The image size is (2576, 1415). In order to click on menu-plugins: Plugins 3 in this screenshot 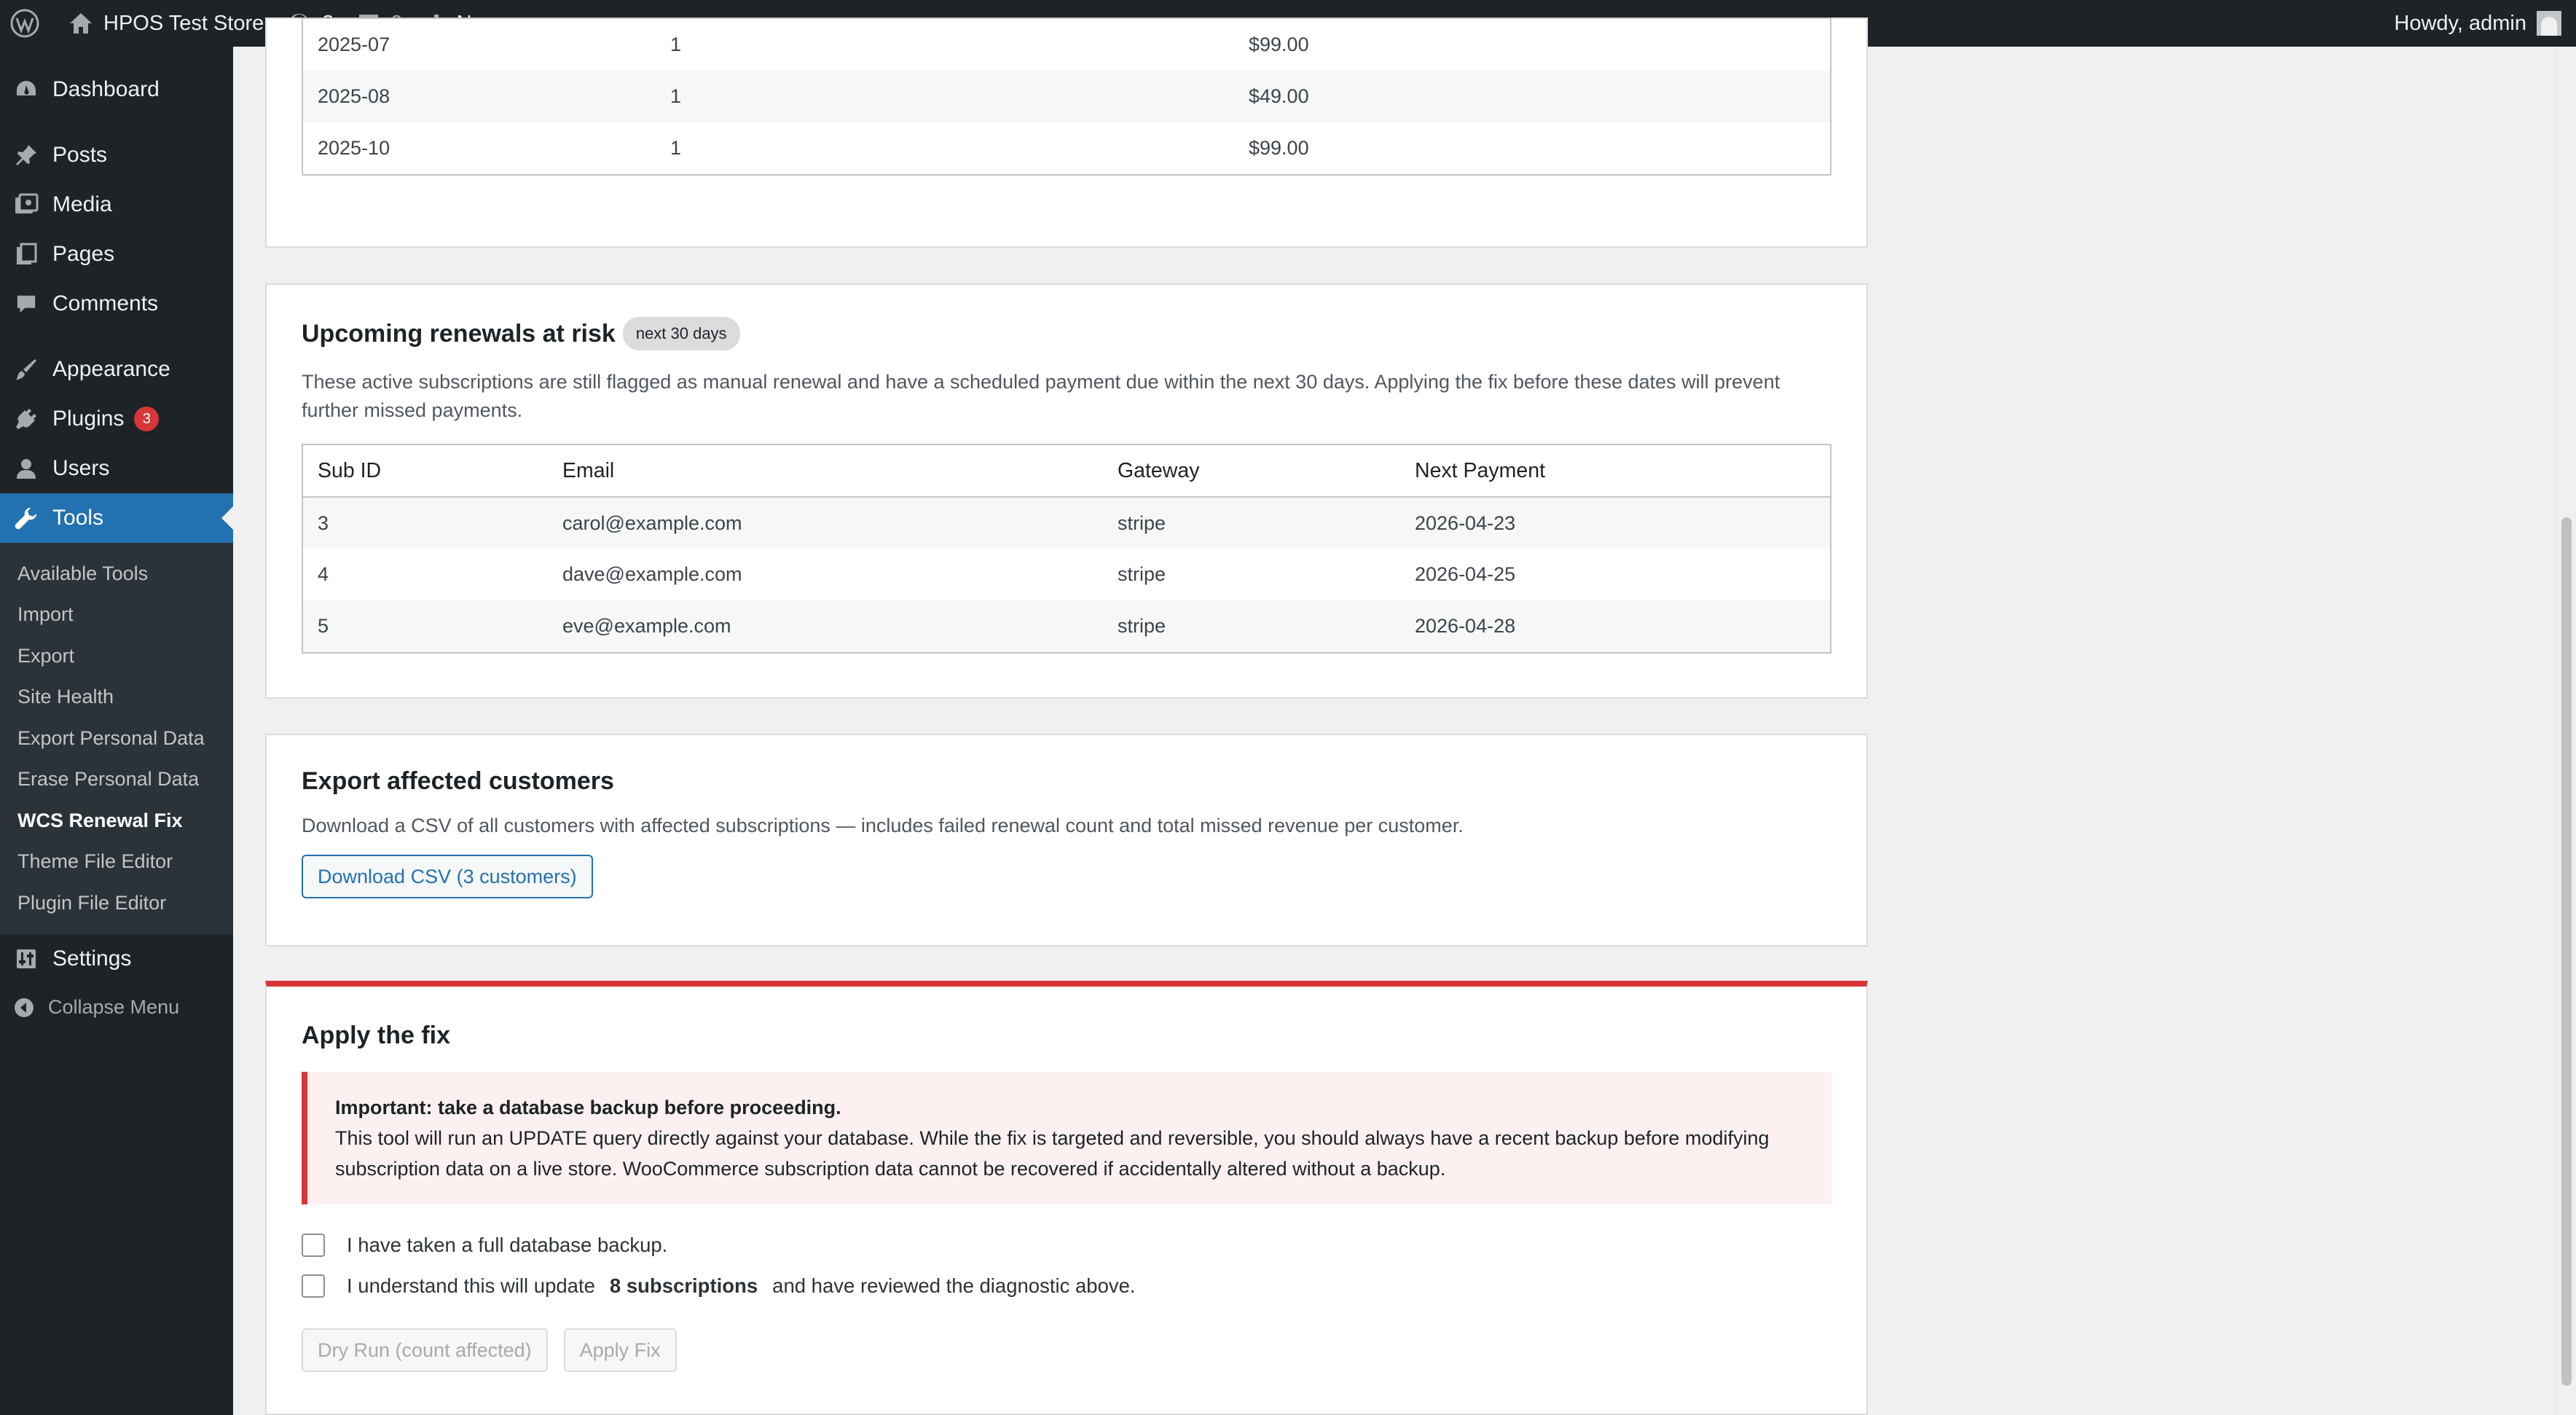, I will do `click(116, 419)`.